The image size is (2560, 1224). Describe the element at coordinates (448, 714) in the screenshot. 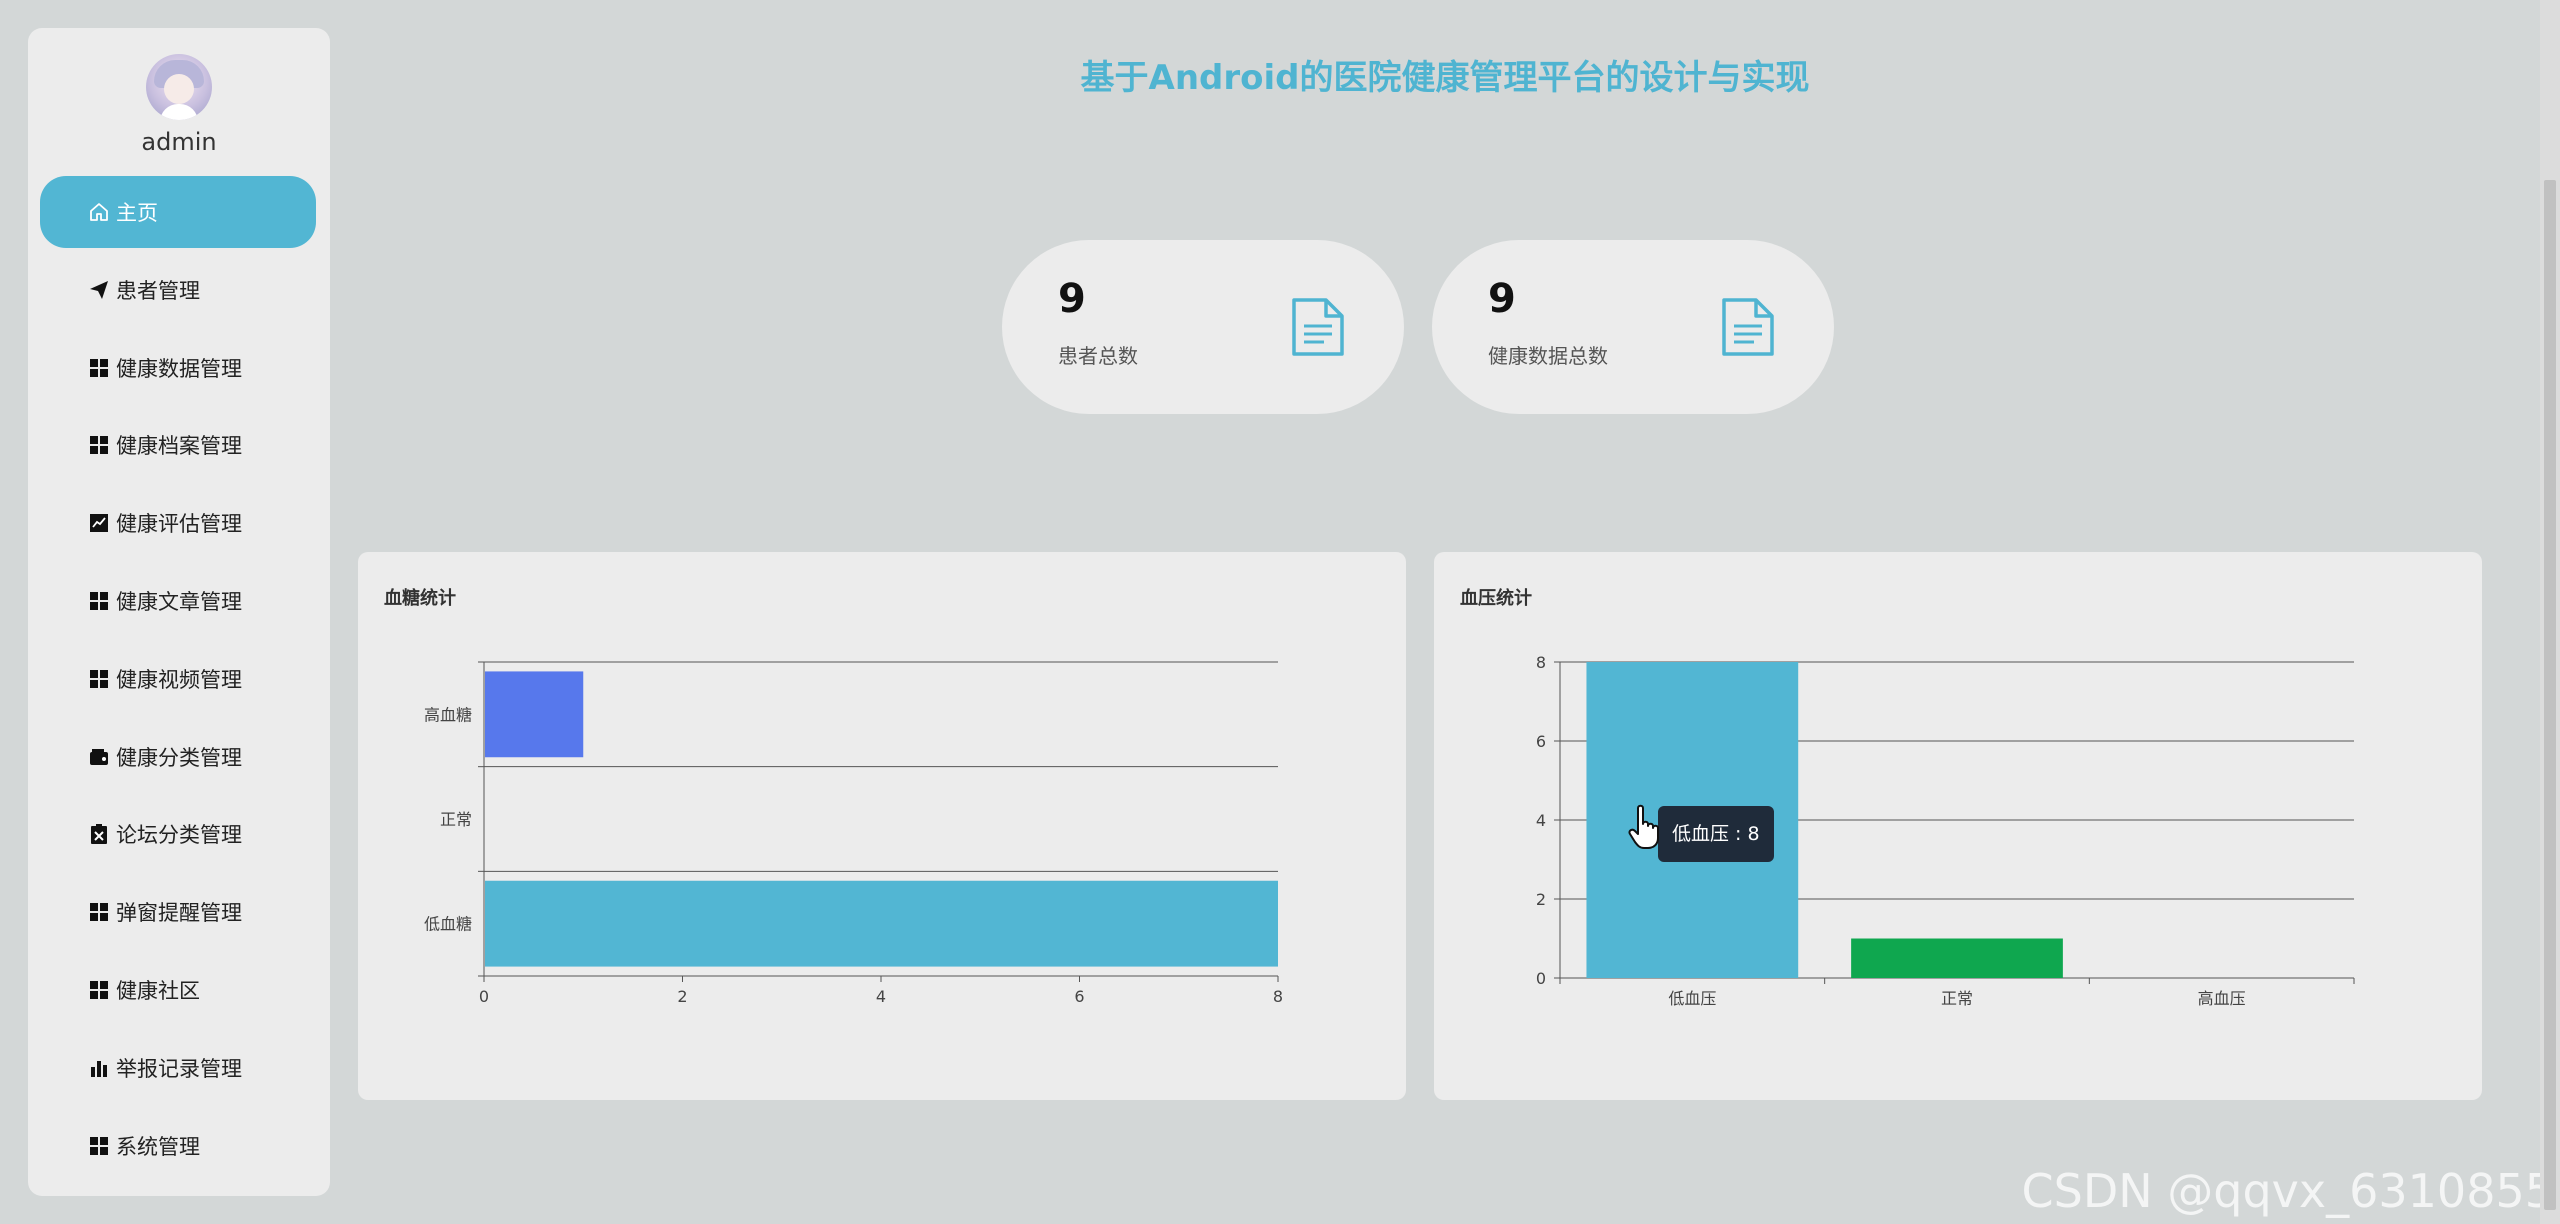

I see `category-label: 高血糖` at that location.